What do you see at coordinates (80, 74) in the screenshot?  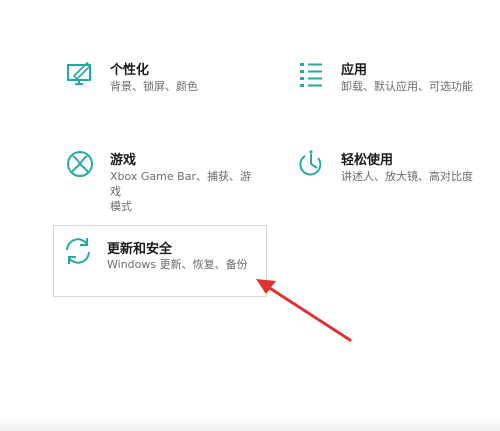 I see `personalization-icon` at bounding box center [80, 74].